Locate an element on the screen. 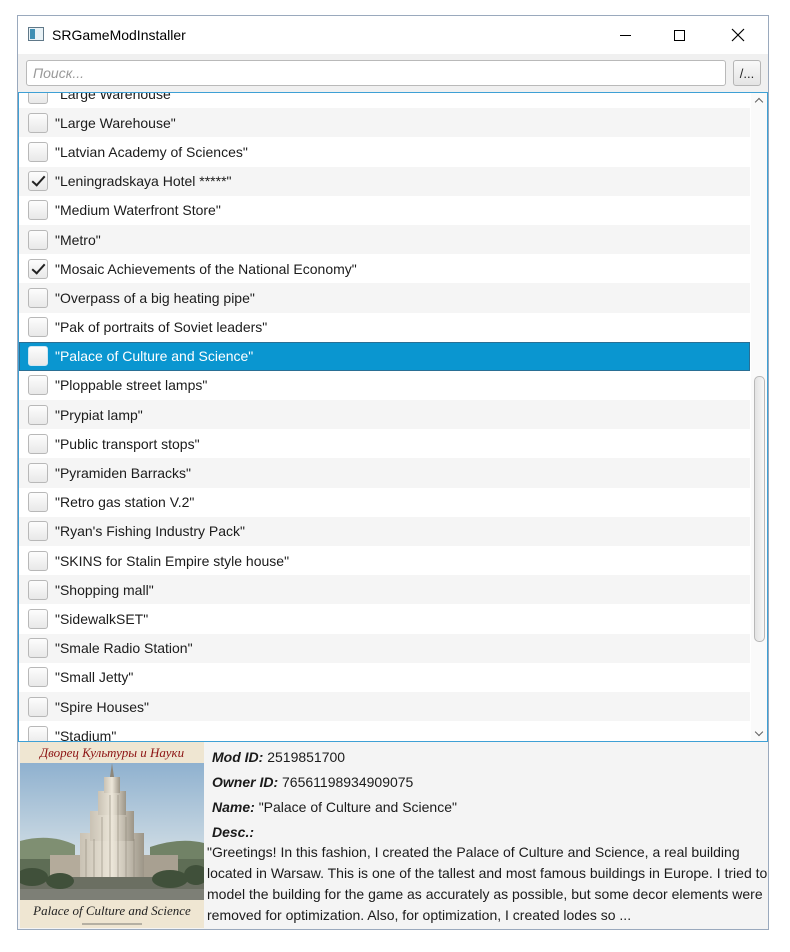 The image size is (790, 952). maximize-button is located at coordinates (679, 35).